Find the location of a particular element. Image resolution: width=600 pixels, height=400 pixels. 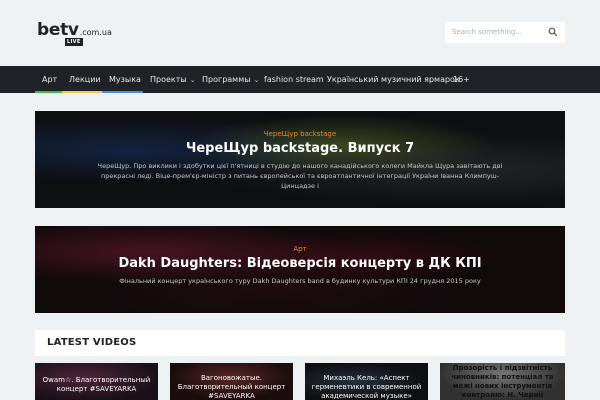

section-title: LATEST VIDEOS is located at coordinates (92, 342).